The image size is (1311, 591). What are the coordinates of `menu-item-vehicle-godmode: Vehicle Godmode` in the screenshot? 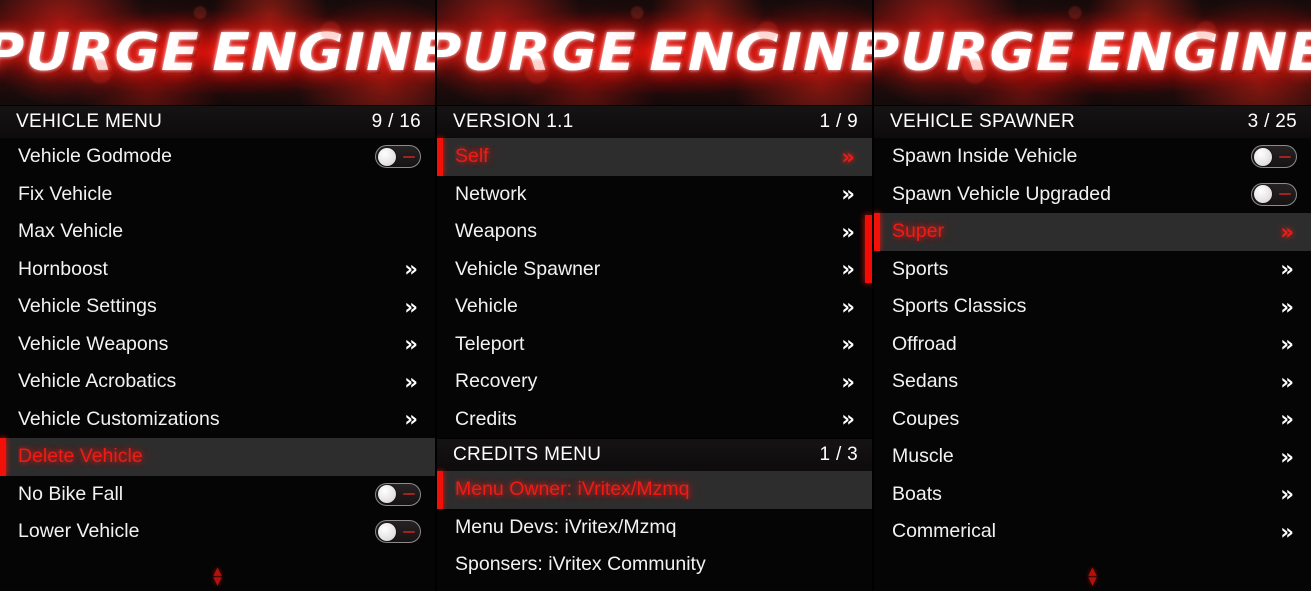 It's located at (217, 157).